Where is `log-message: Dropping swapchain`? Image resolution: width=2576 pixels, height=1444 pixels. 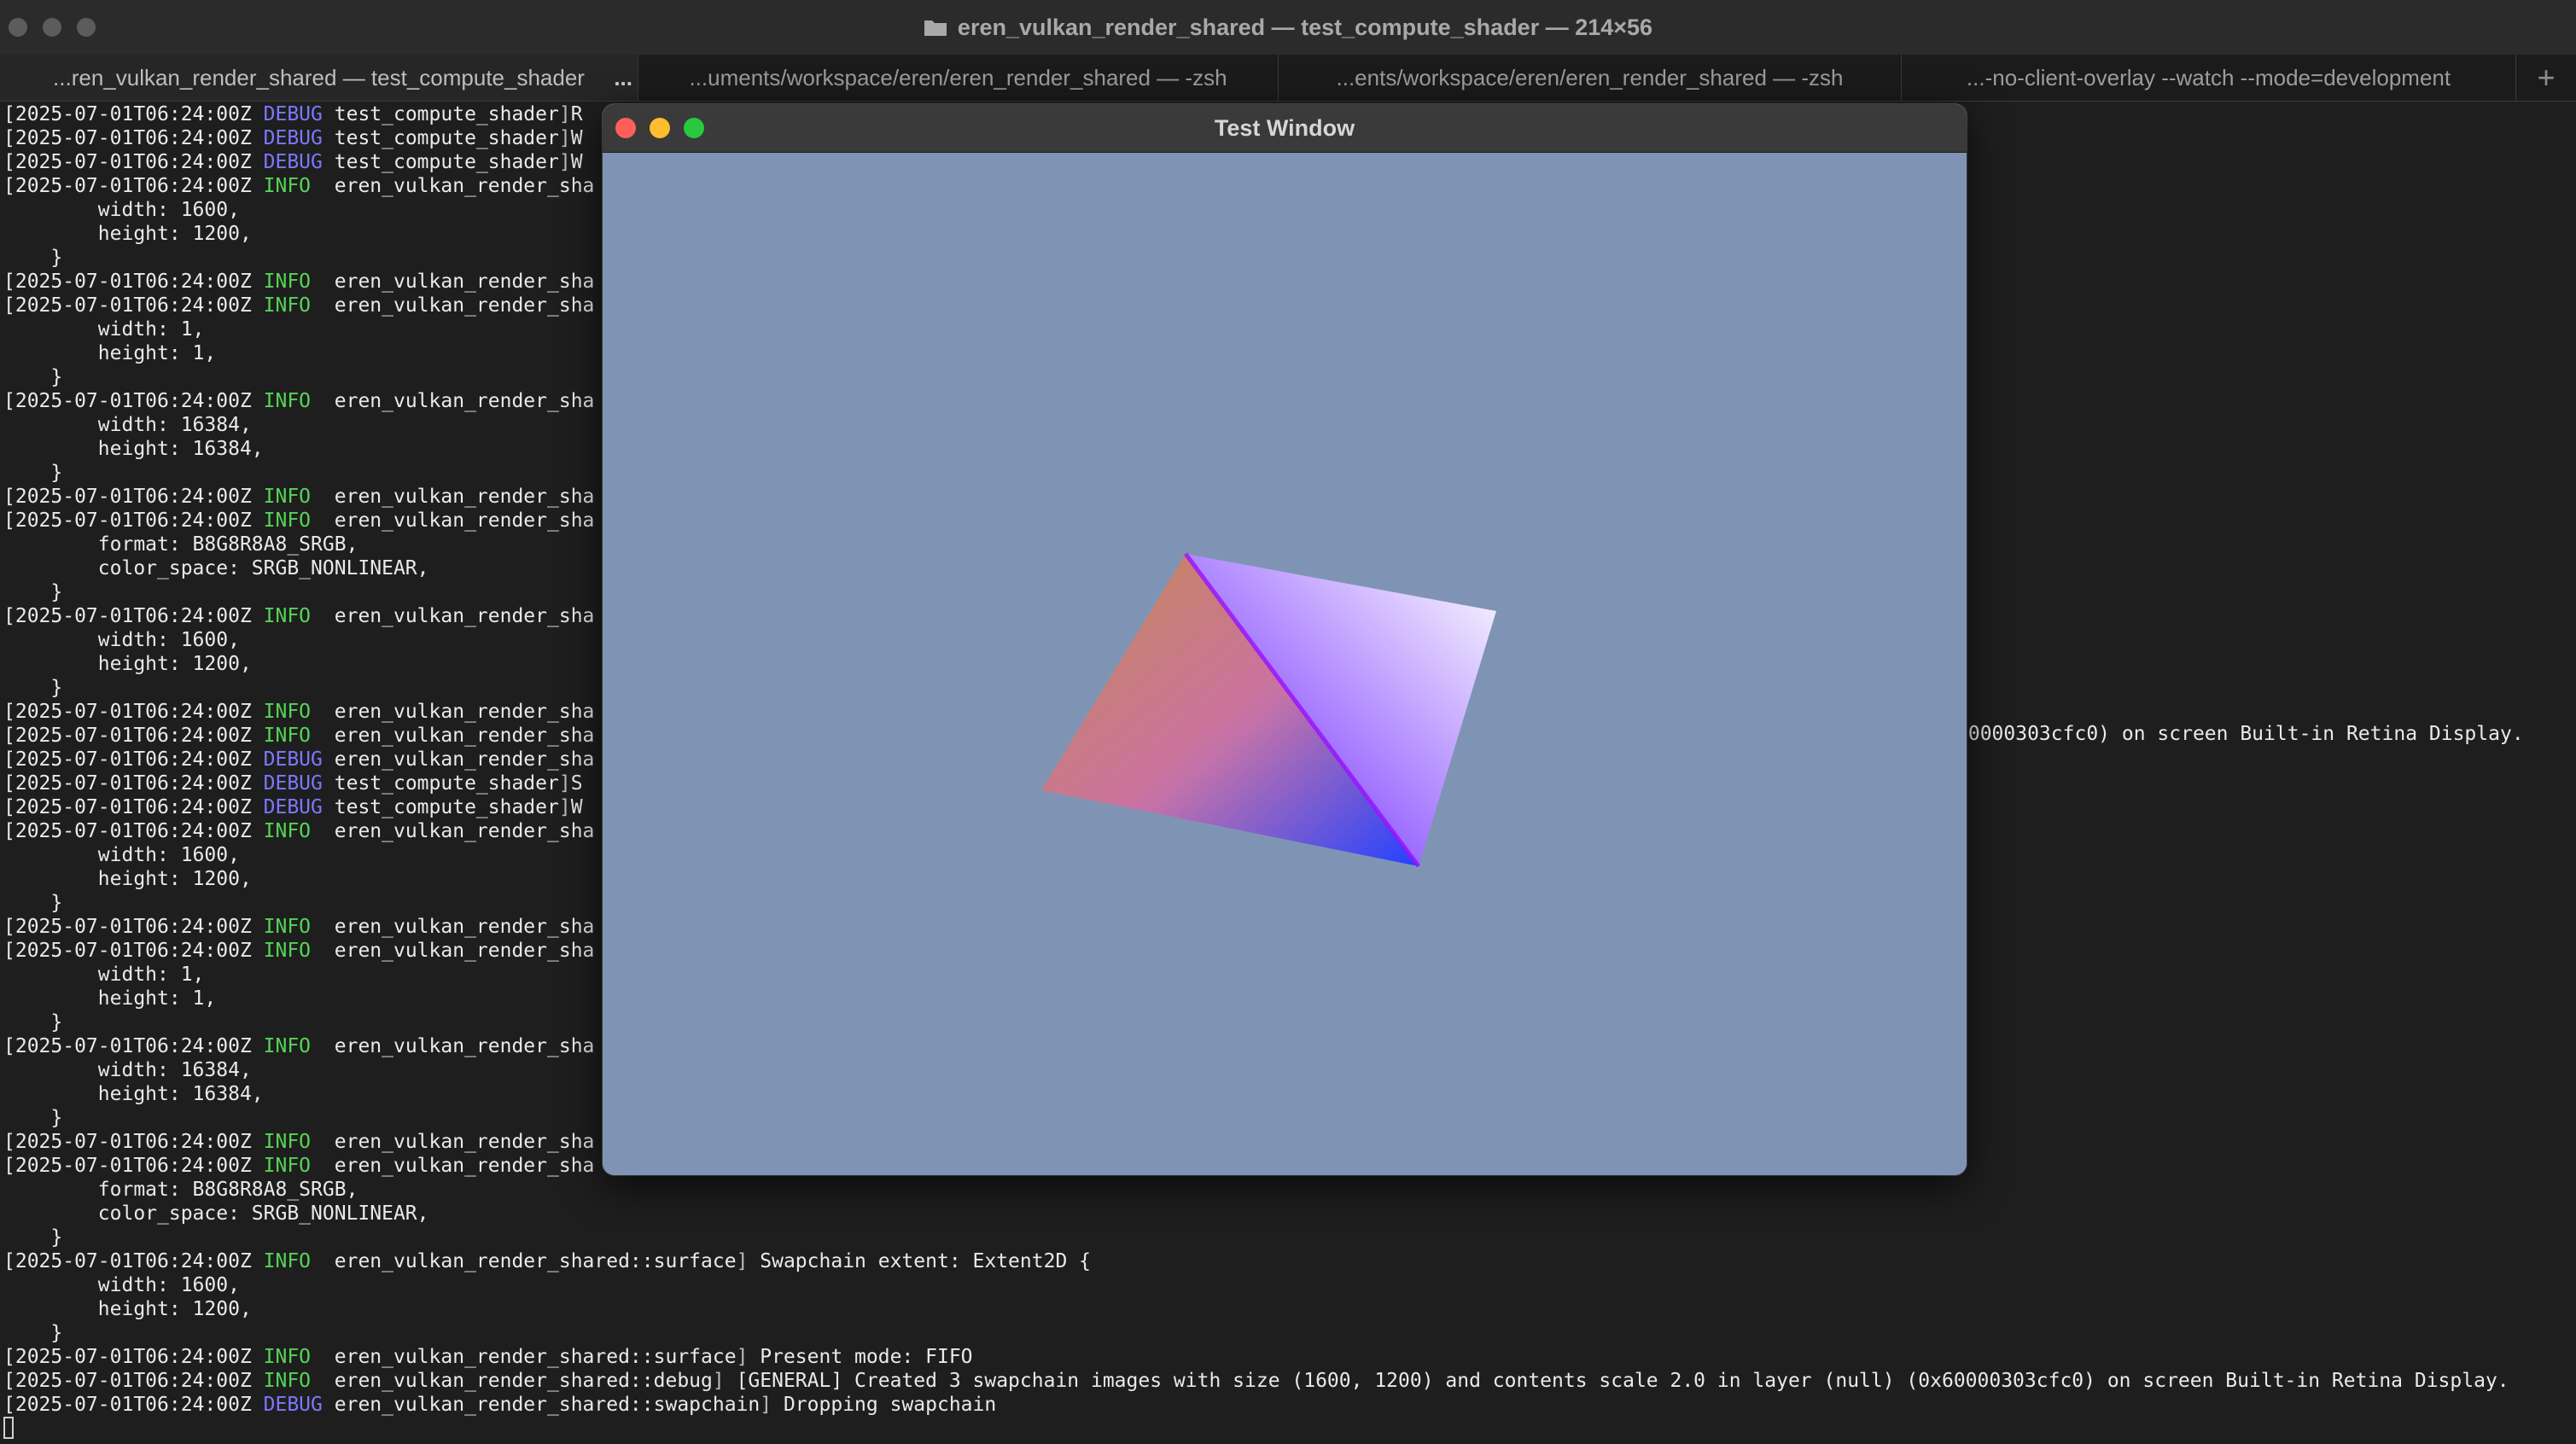
log-message: Dropping swapchain is located at coordinates (884, 1405).